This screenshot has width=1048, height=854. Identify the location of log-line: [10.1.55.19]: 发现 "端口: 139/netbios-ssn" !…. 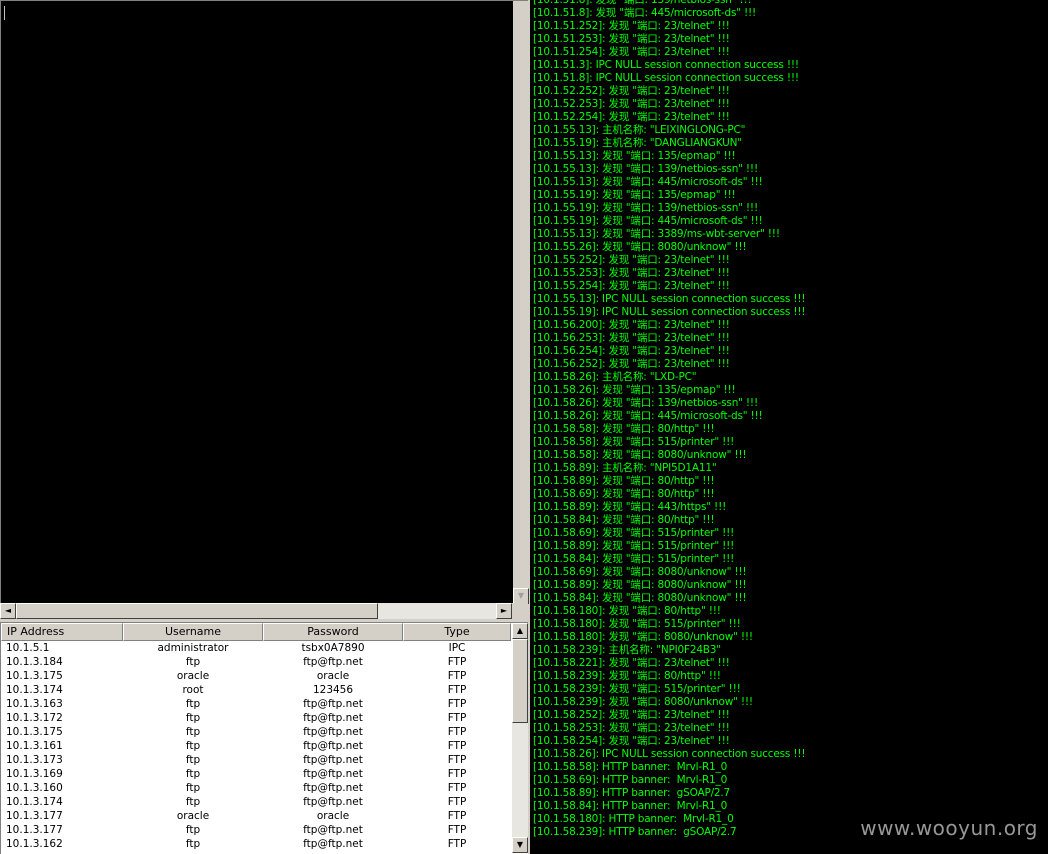
(645, 208).